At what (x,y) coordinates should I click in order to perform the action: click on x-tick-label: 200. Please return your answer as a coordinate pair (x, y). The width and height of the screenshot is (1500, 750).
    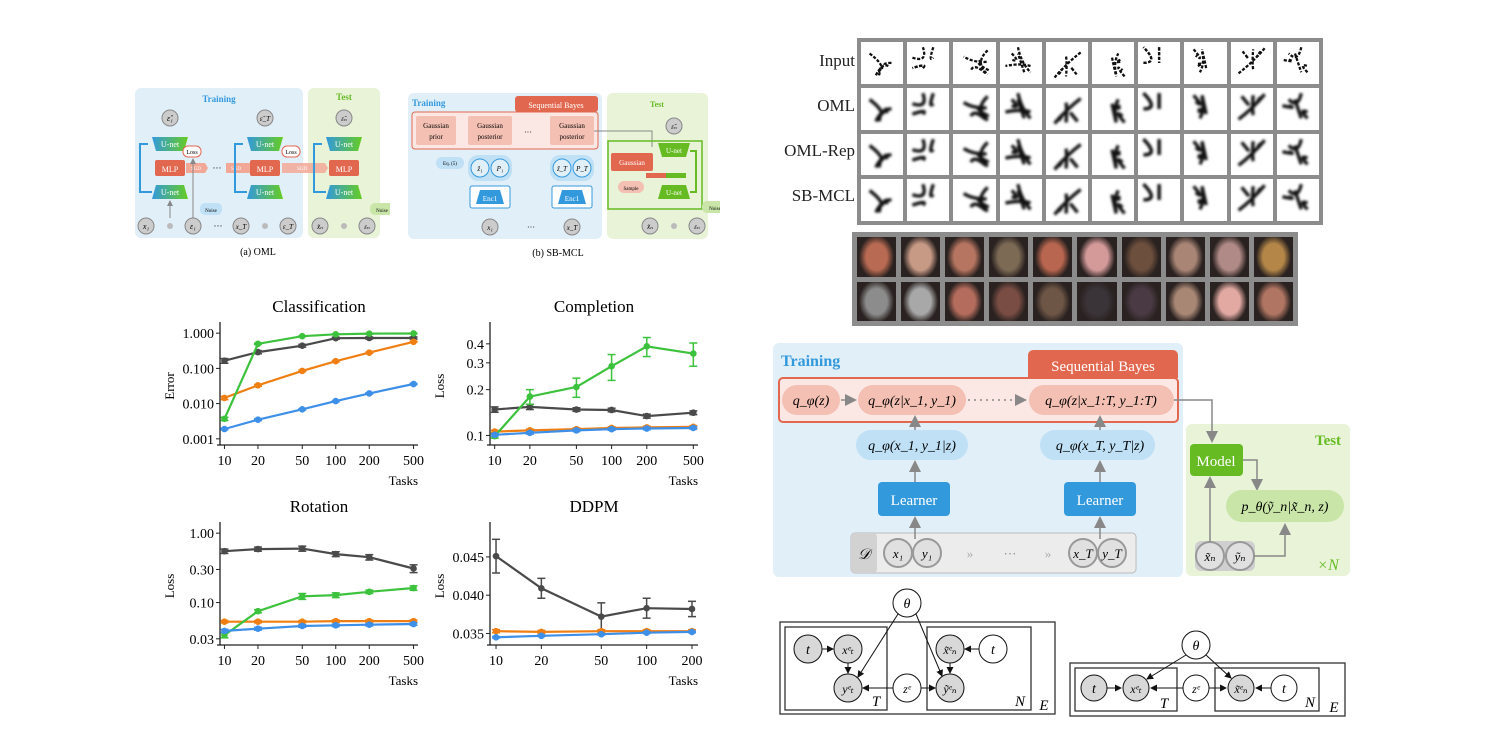
    Looking at the image, I should click on (646, 461).